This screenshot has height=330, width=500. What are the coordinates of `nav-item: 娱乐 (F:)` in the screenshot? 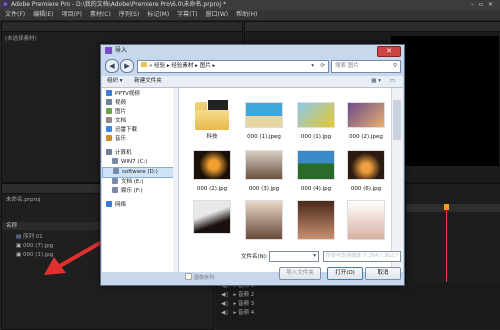 It's located at (140, 191).